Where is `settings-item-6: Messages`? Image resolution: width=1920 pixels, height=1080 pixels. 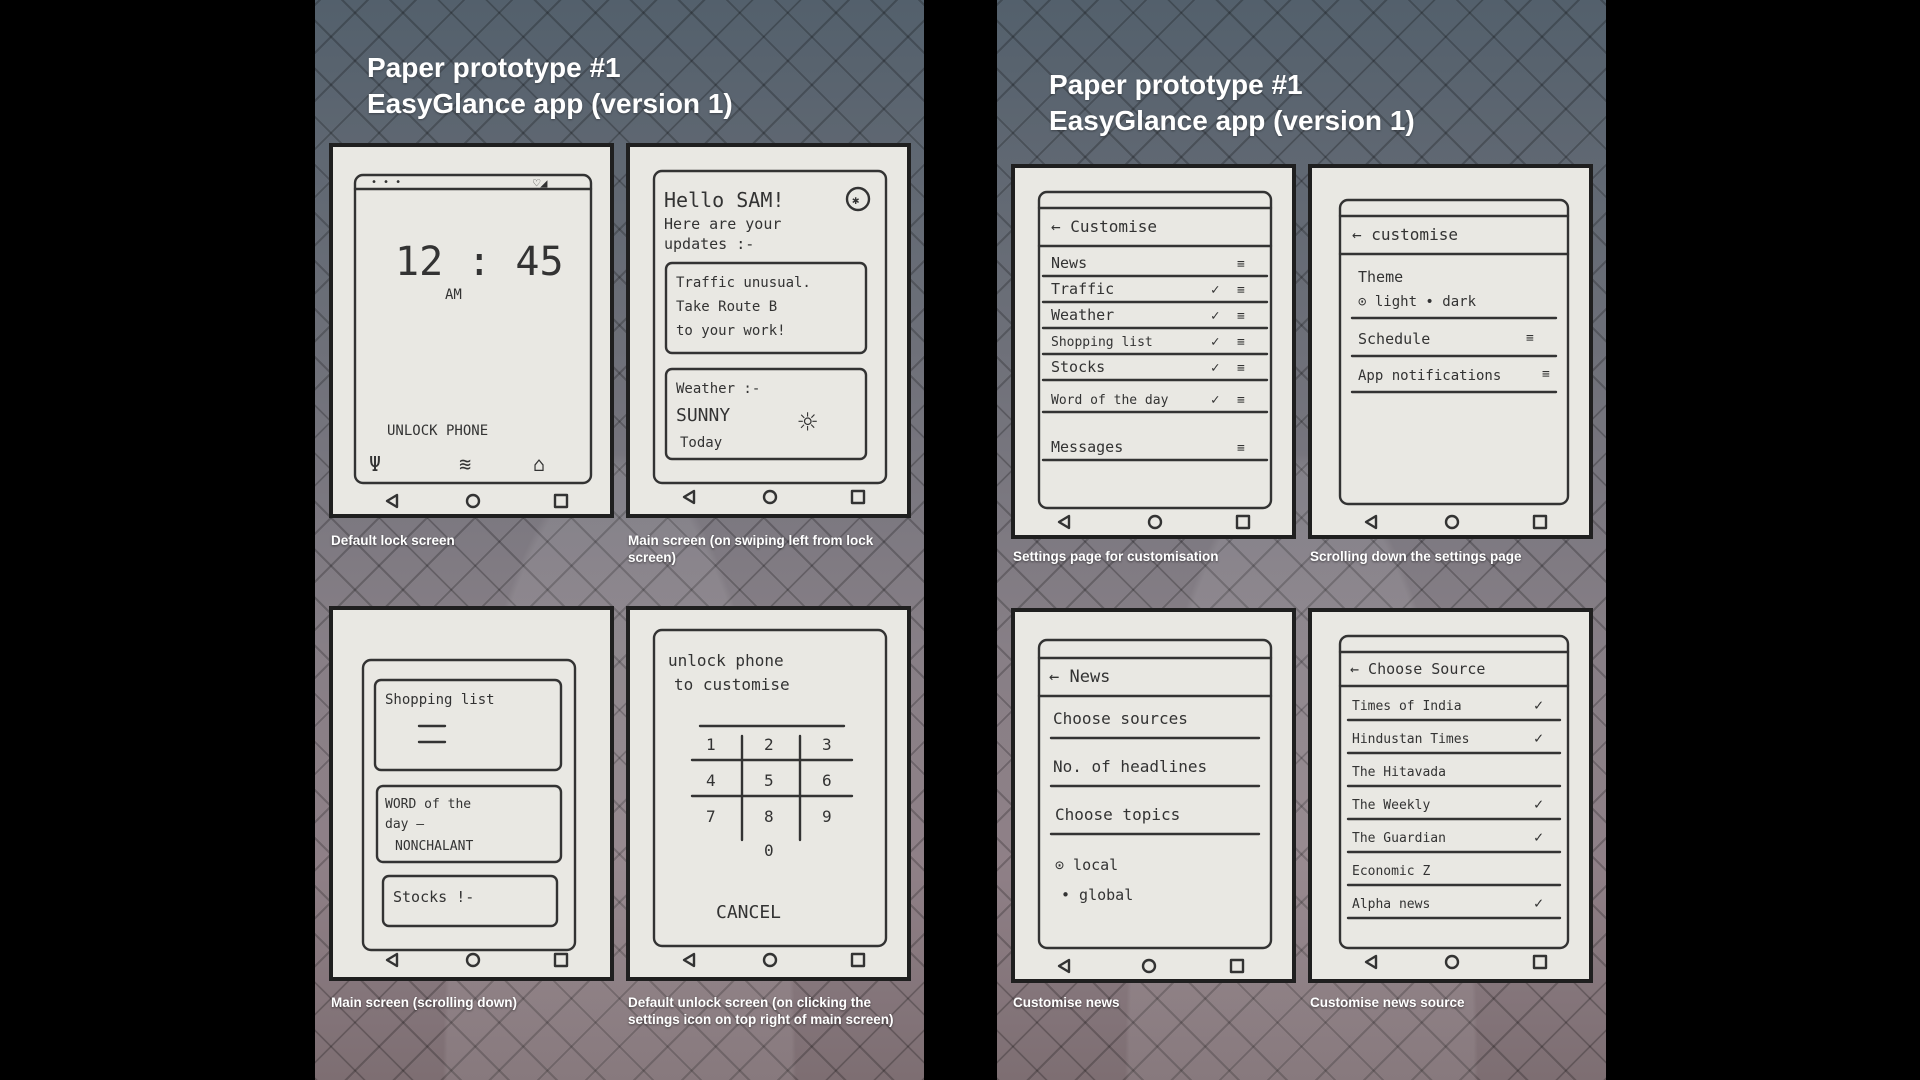
settings-item-6: Messages is located at coordinates (1087, 447).